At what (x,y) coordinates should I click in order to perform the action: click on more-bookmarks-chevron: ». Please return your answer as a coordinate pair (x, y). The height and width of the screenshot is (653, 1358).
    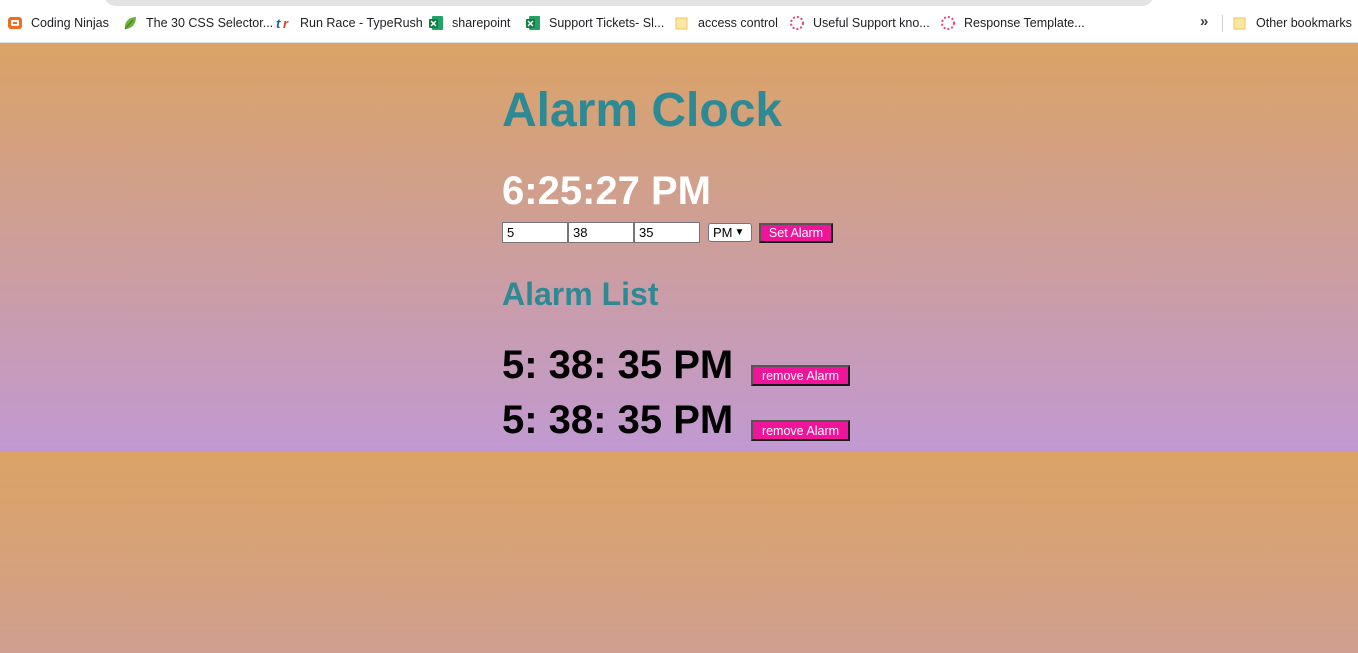
    Looking at the image, I should click on (1204, 21).